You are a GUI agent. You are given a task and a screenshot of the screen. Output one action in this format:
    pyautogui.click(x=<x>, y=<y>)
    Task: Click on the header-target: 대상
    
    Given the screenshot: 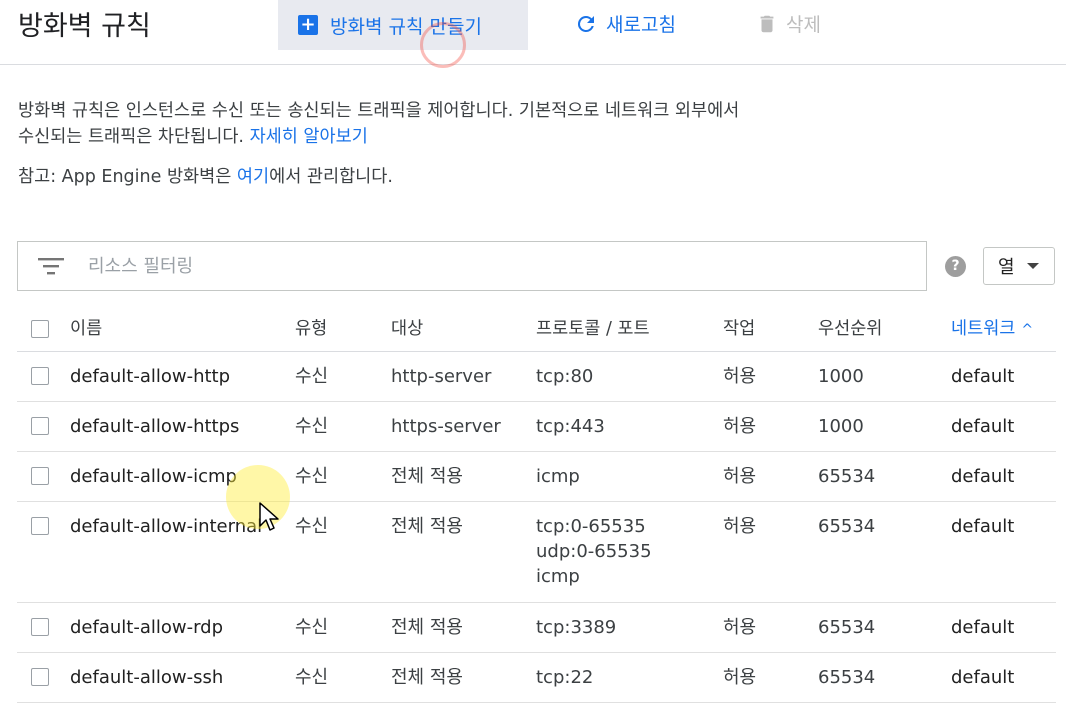 What is the action you would take?
    pyautogui.click(x=407, y=329)
    